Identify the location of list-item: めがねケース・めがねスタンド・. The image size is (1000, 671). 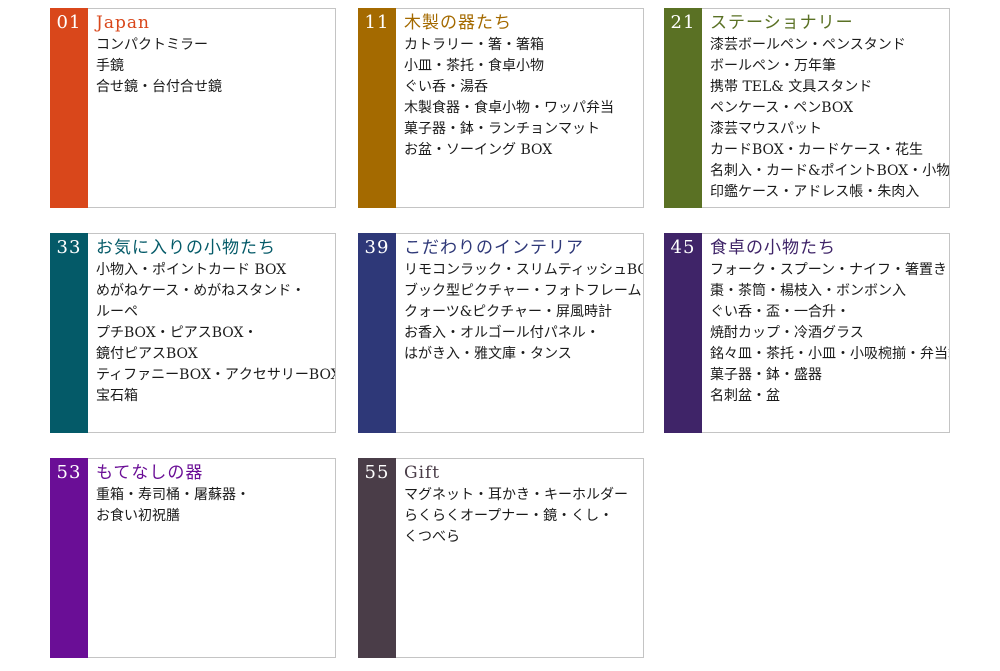
(215, 291).